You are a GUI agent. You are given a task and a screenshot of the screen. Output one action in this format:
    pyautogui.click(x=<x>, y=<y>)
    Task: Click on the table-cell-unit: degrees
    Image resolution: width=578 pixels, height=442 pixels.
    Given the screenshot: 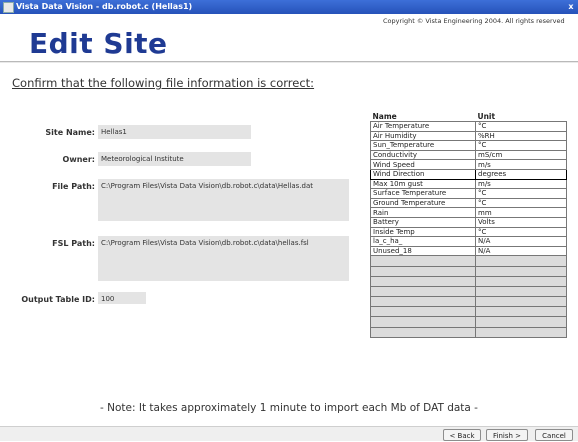 What is the action you would take?
    pyautogui.click(x=521, y=174)
    